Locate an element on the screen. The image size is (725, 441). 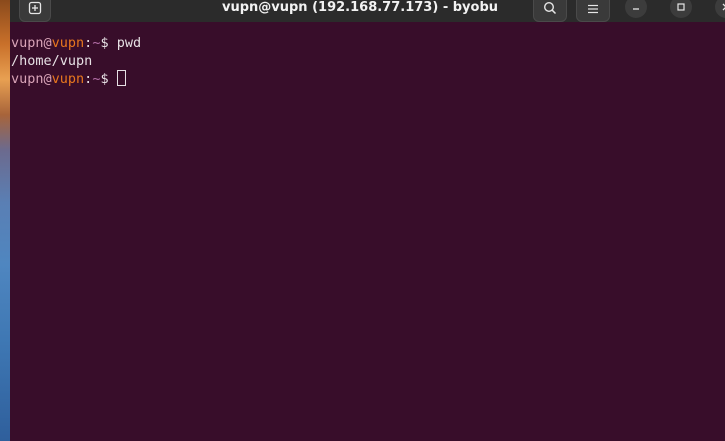
hamburger-menu-button is located at coordinates (593, 11).